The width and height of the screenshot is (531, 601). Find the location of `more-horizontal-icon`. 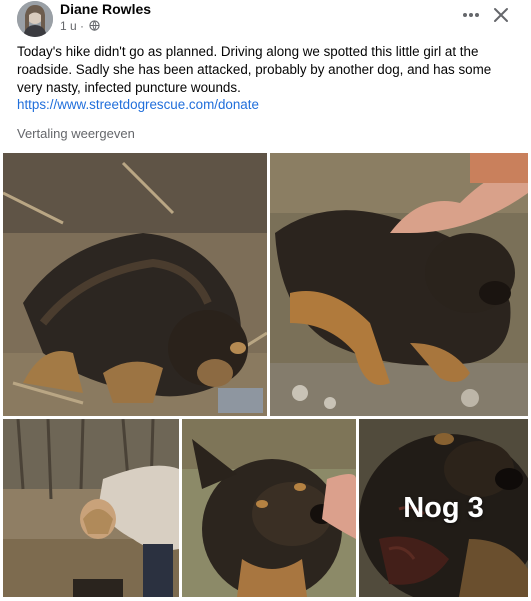

more-horizontal-icon is located at coordinates (471, 15).